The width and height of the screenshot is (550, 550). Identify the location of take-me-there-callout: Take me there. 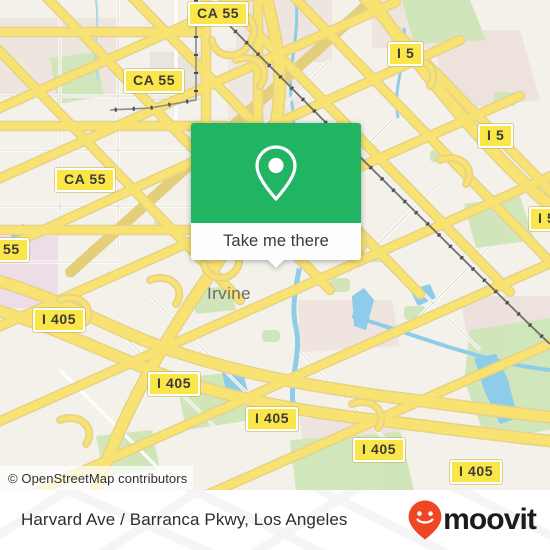
(276, 195).